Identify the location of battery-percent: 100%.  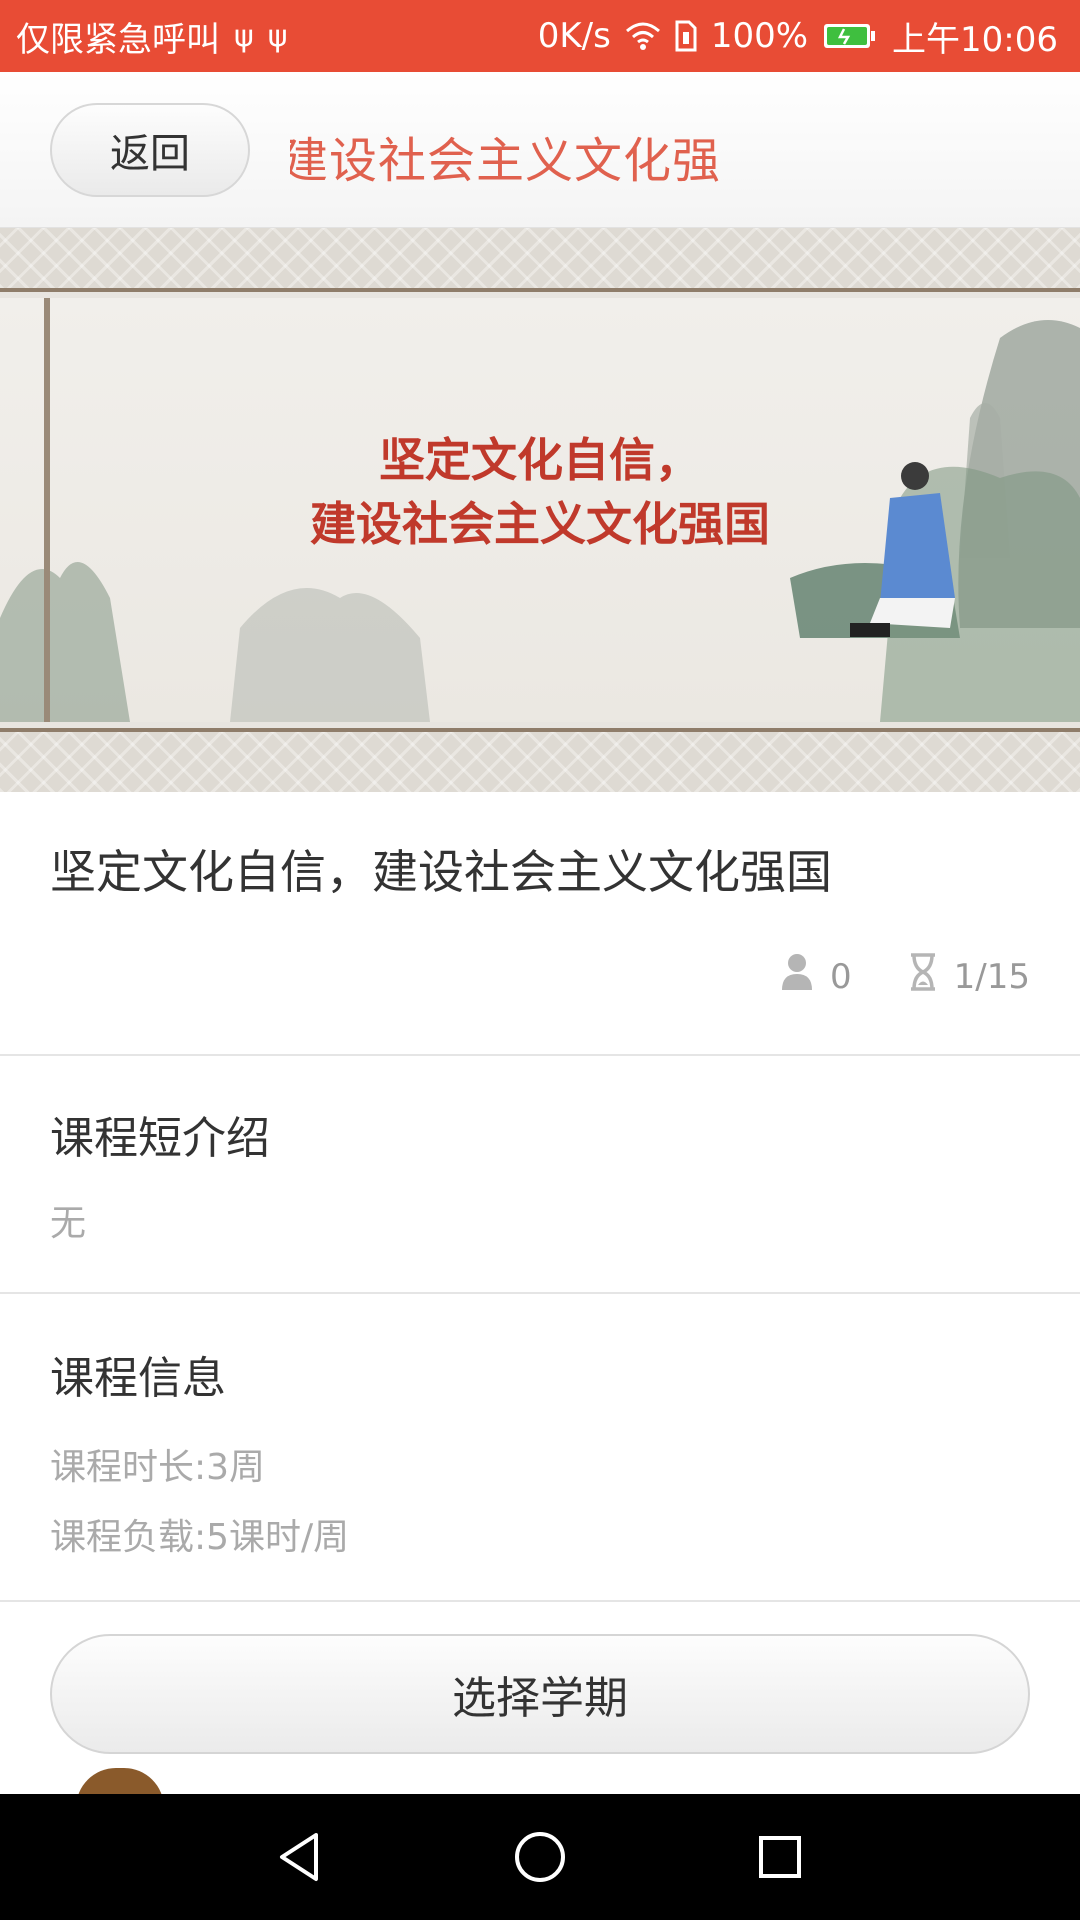
(759, 36).